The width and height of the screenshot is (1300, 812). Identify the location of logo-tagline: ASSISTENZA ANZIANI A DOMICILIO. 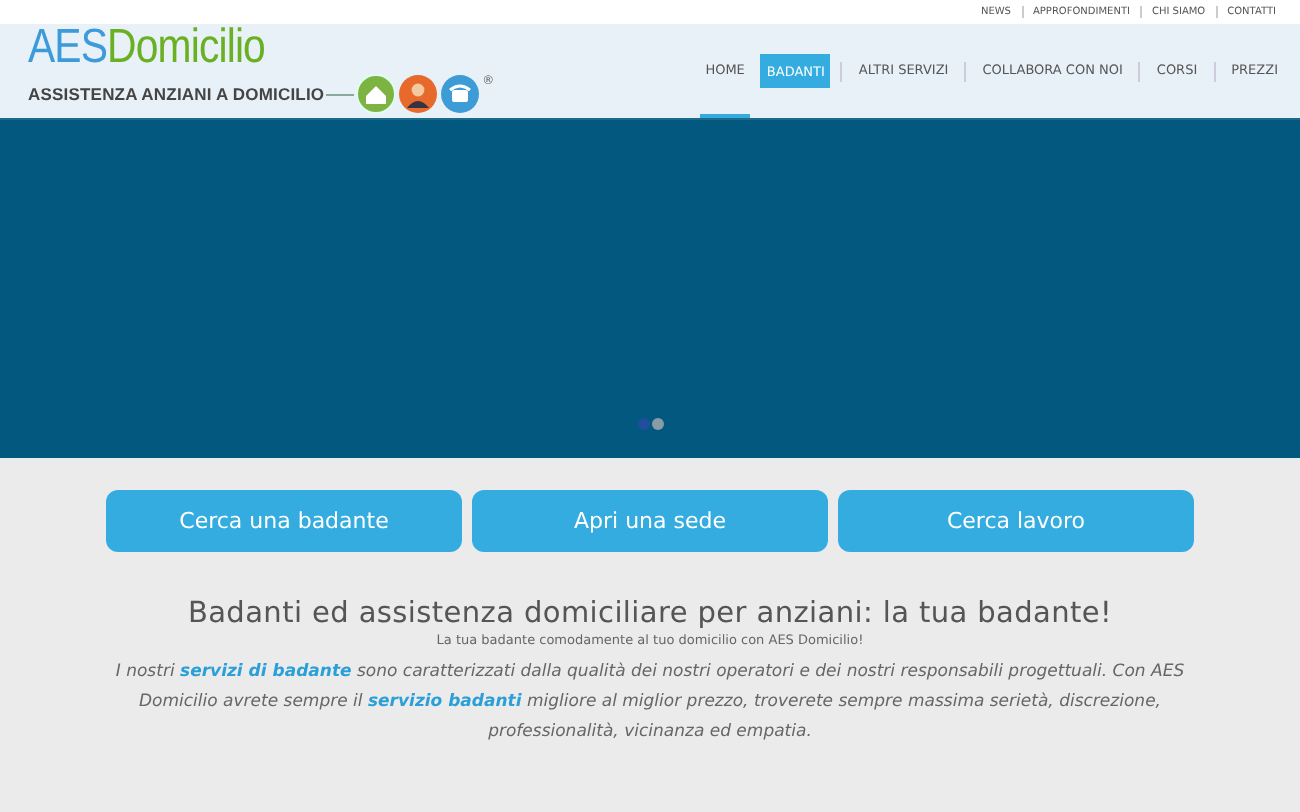
(176, 94).